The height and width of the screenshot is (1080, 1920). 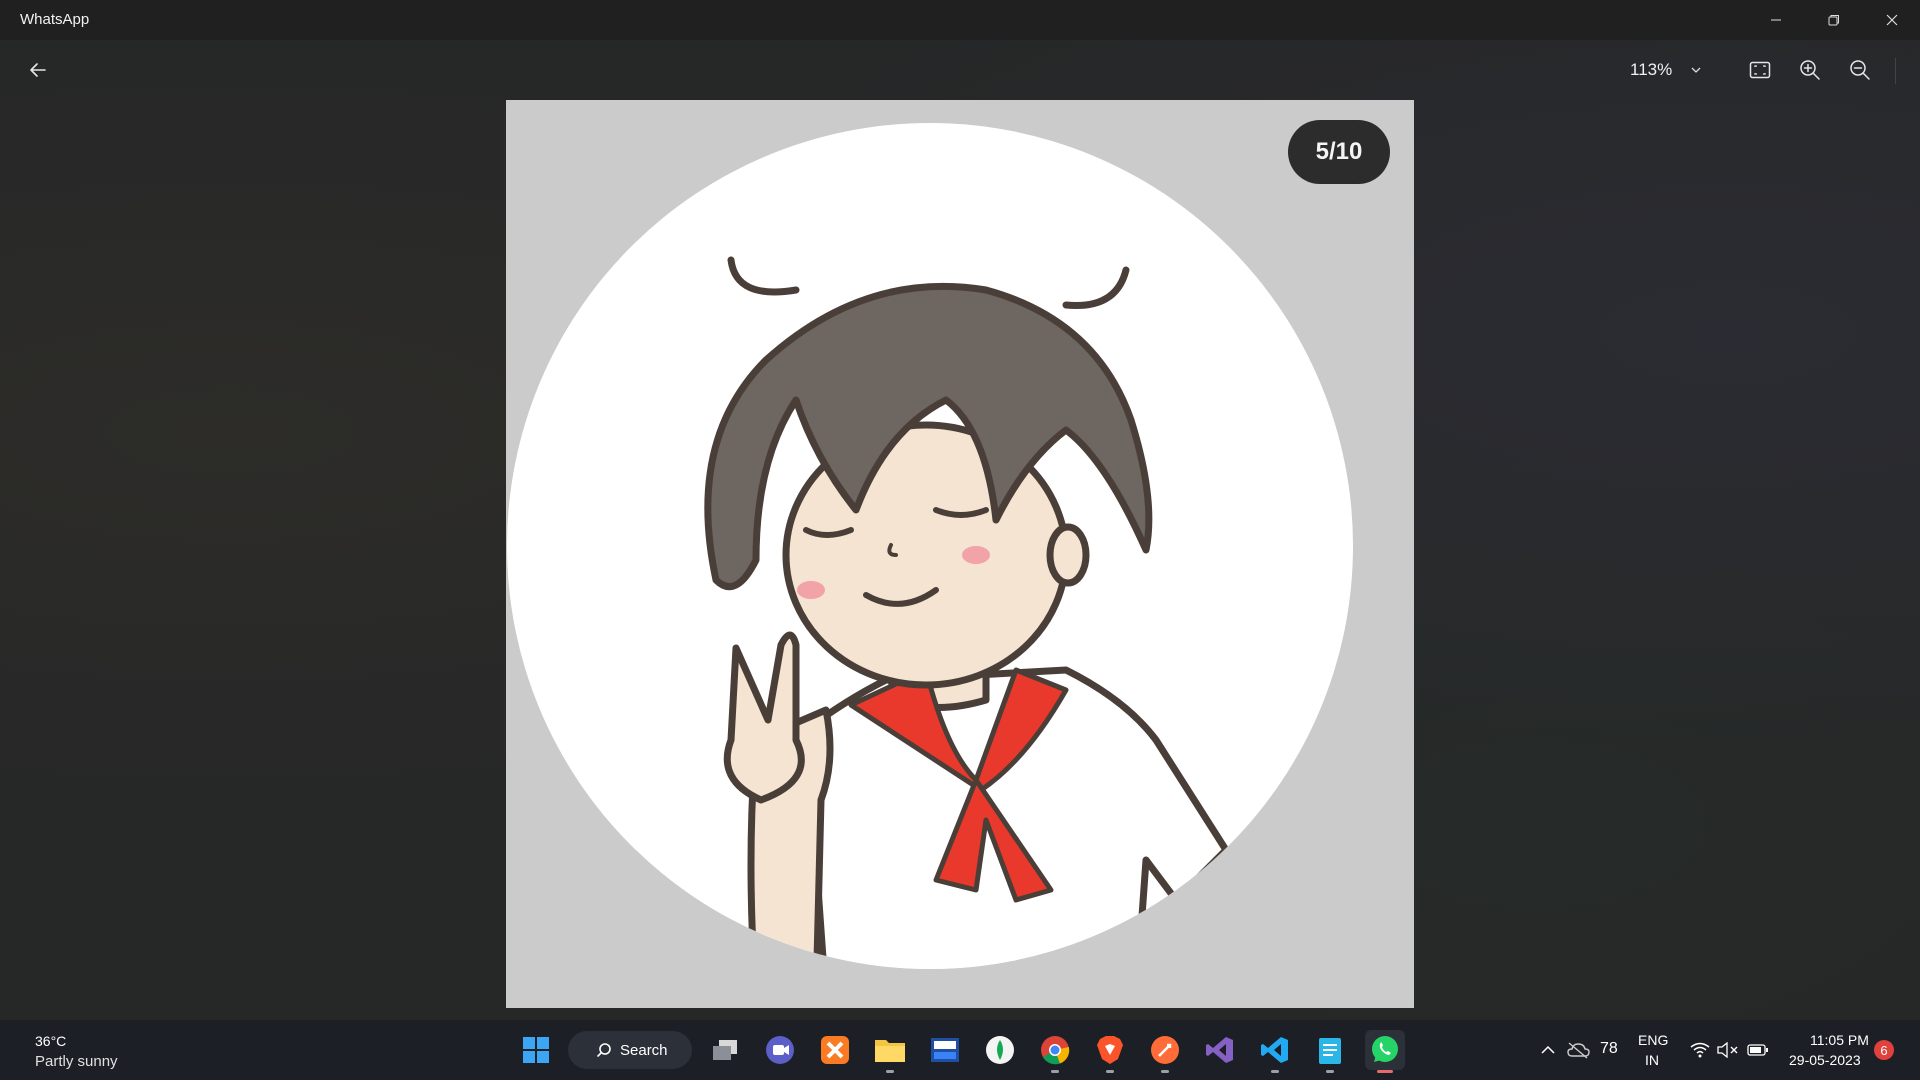 I want to click on battery-button, so click(x=1758, y=1050).